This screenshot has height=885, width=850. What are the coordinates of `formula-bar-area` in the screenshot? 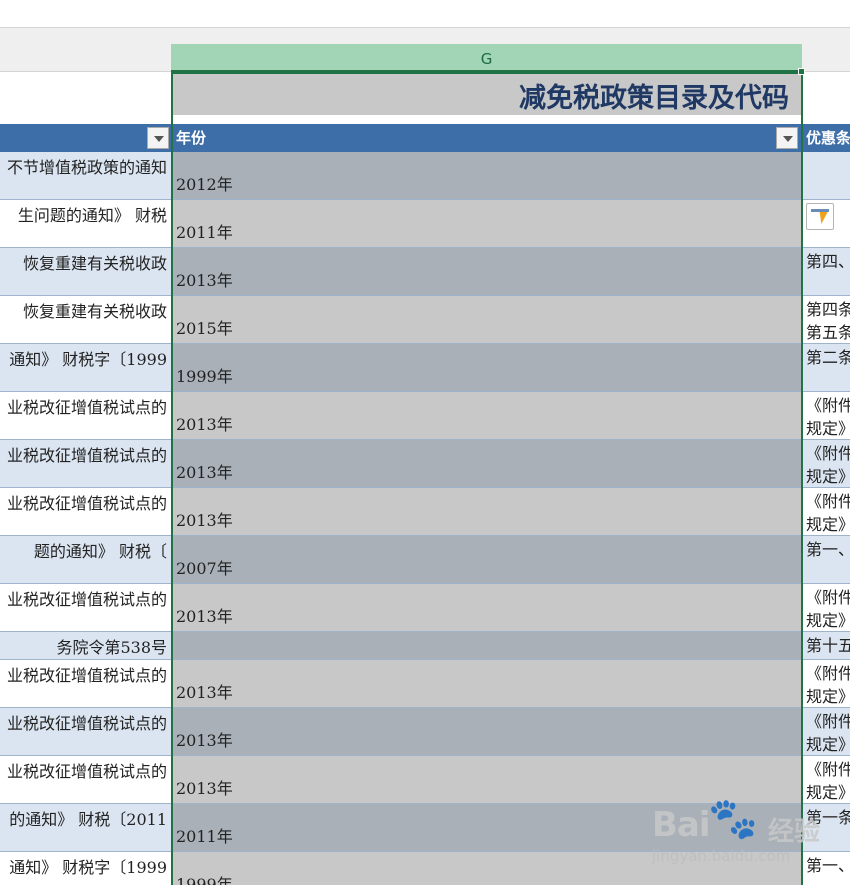 It's located at (425, 14).